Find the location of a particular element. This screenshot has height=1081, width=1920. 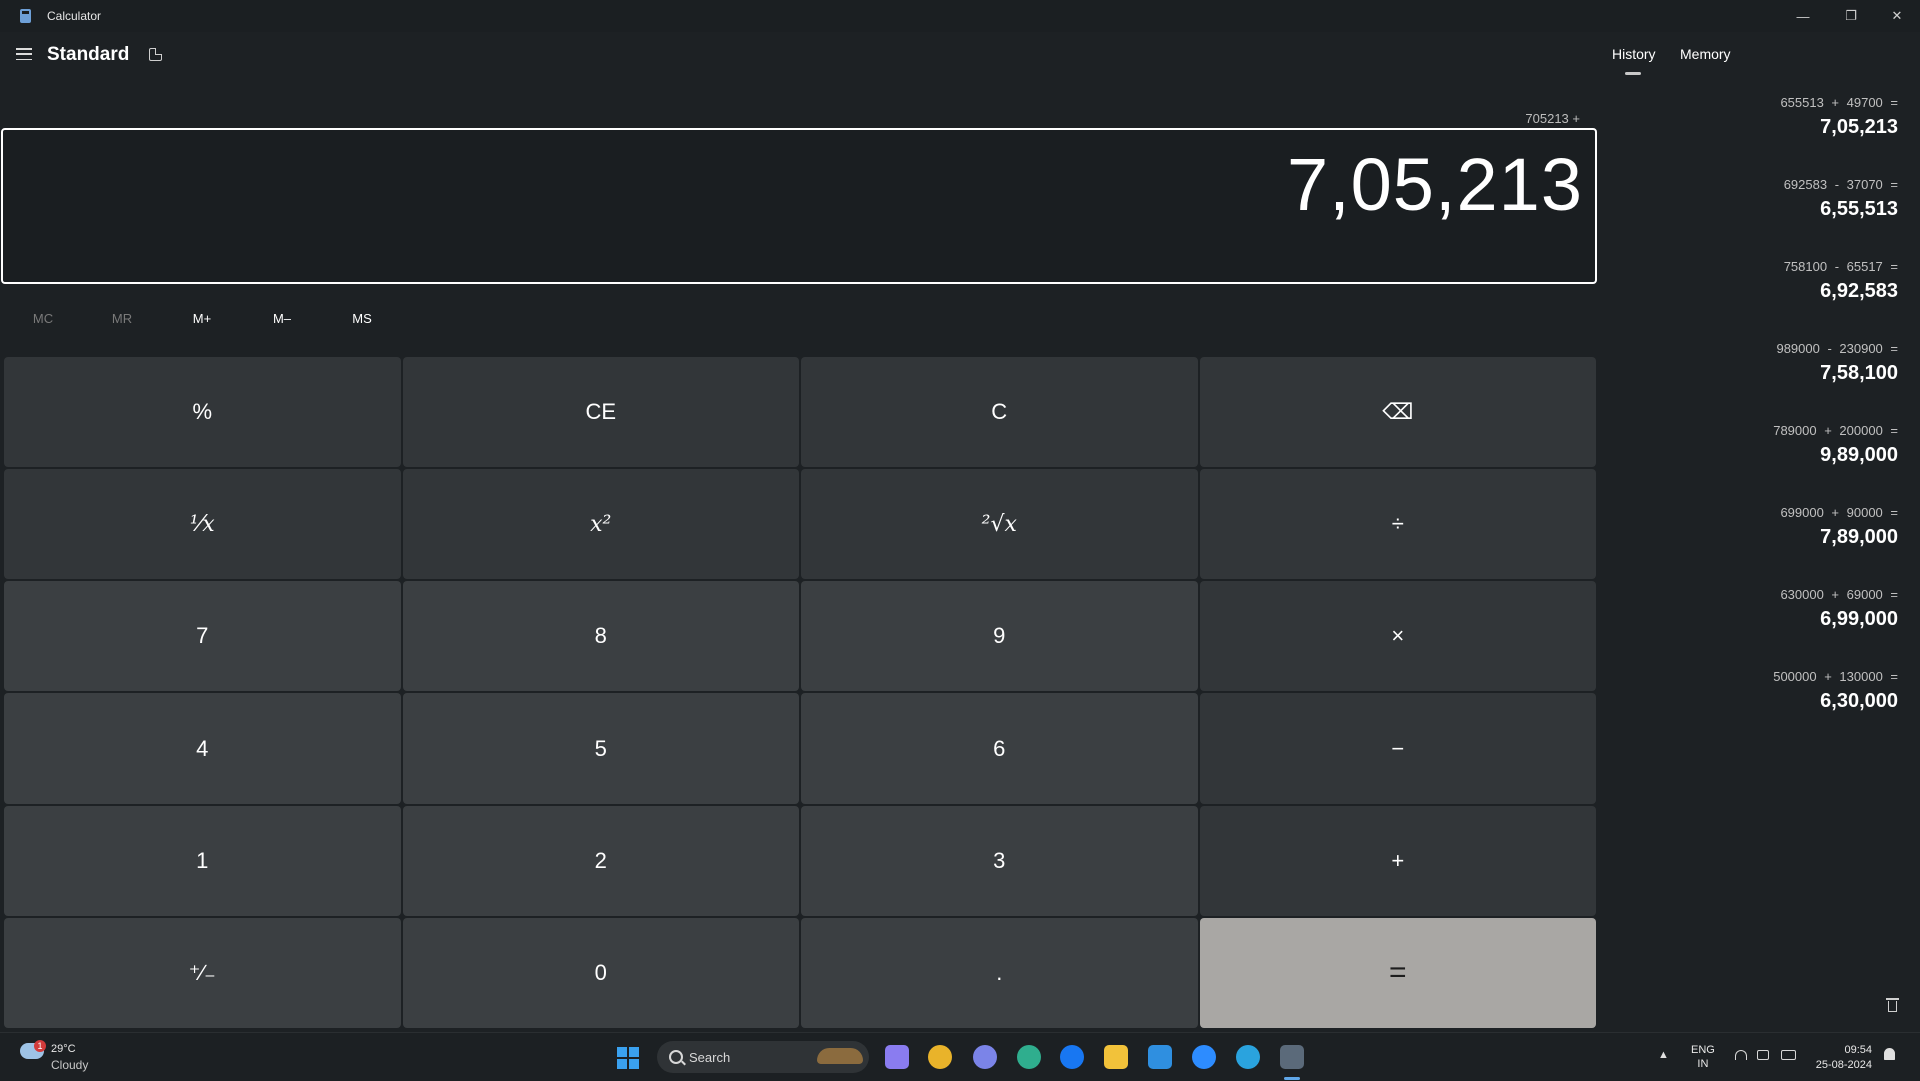

calculator-mode-title: Standard is located at coordinates (88, 54).